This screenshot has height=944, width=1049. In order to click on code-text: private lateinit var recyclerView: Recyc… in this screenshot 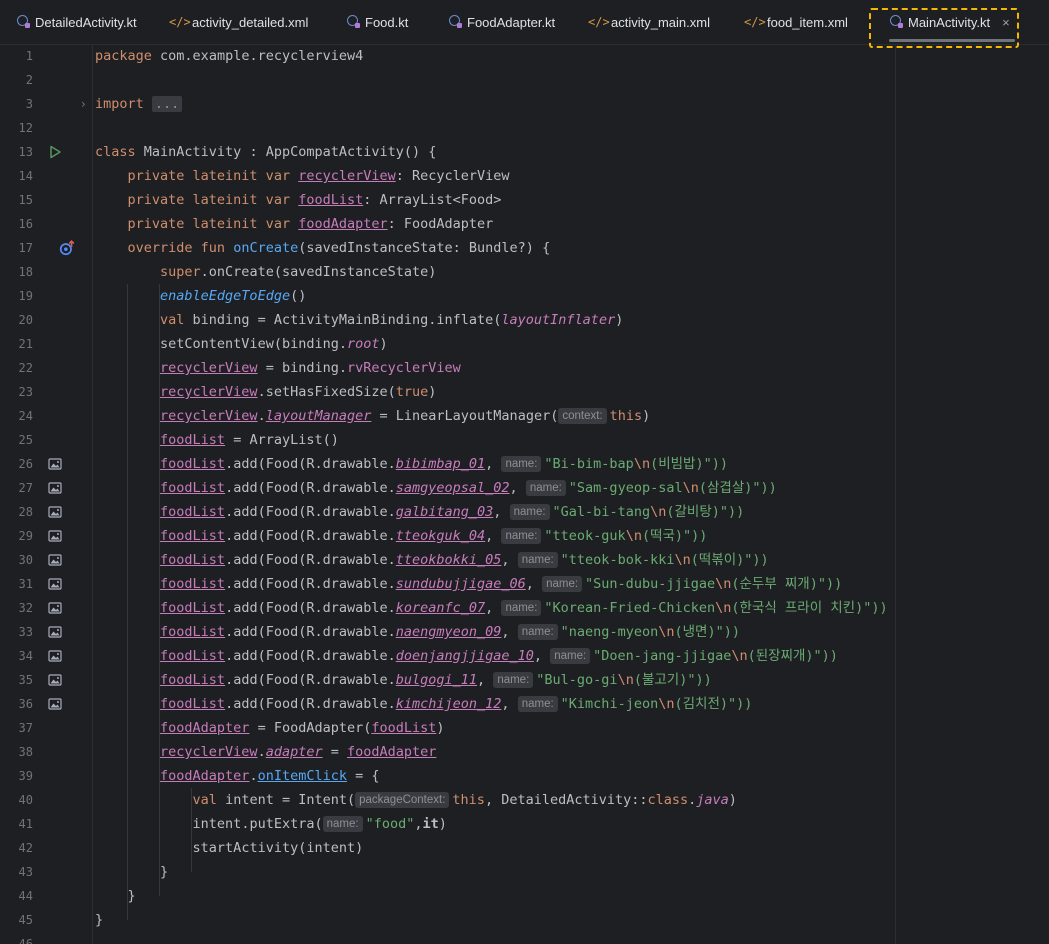, I will do `click(318, 176)`.